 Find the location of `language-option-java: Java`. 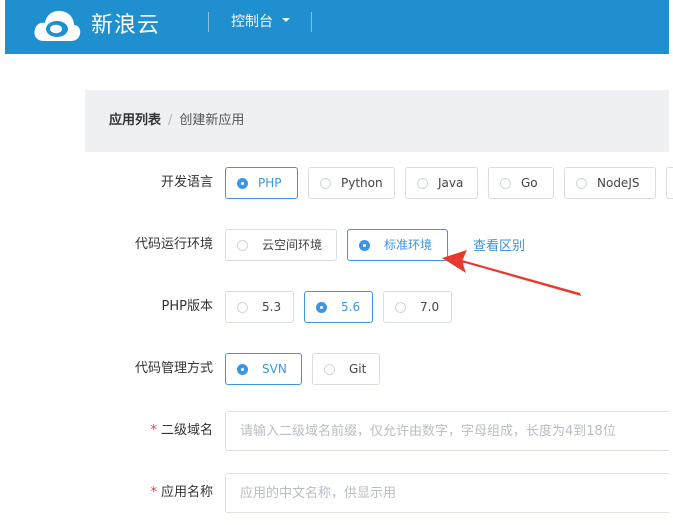

language-option-java: Java is located at coordinates (441, 183).